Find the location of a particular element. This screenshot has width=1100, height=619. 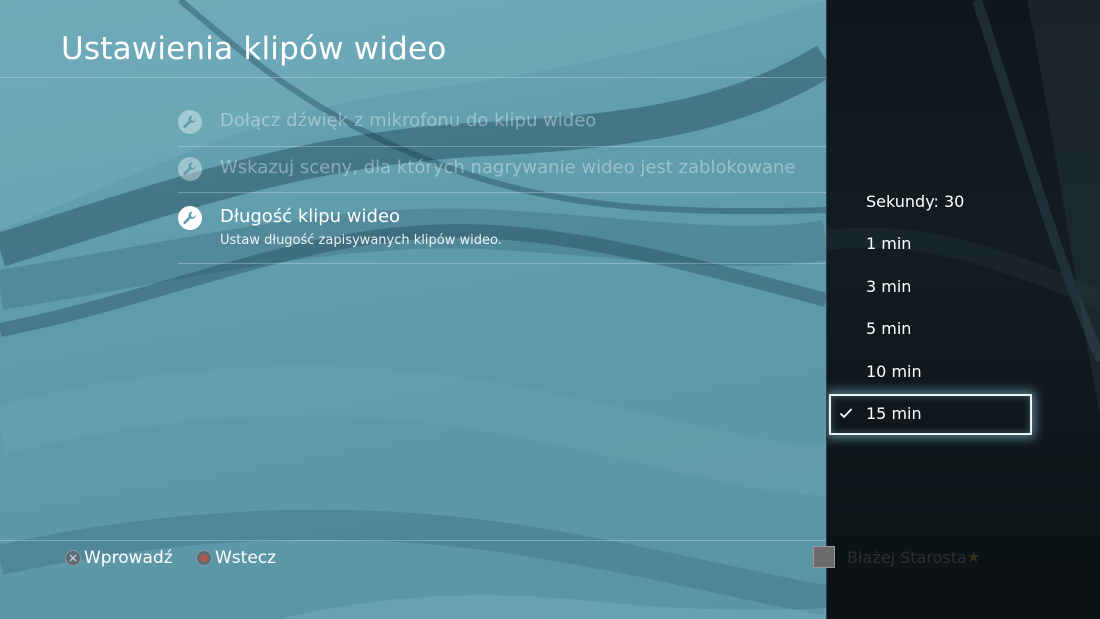

option-15-min: 15 min is located at coordinates (894, 413).